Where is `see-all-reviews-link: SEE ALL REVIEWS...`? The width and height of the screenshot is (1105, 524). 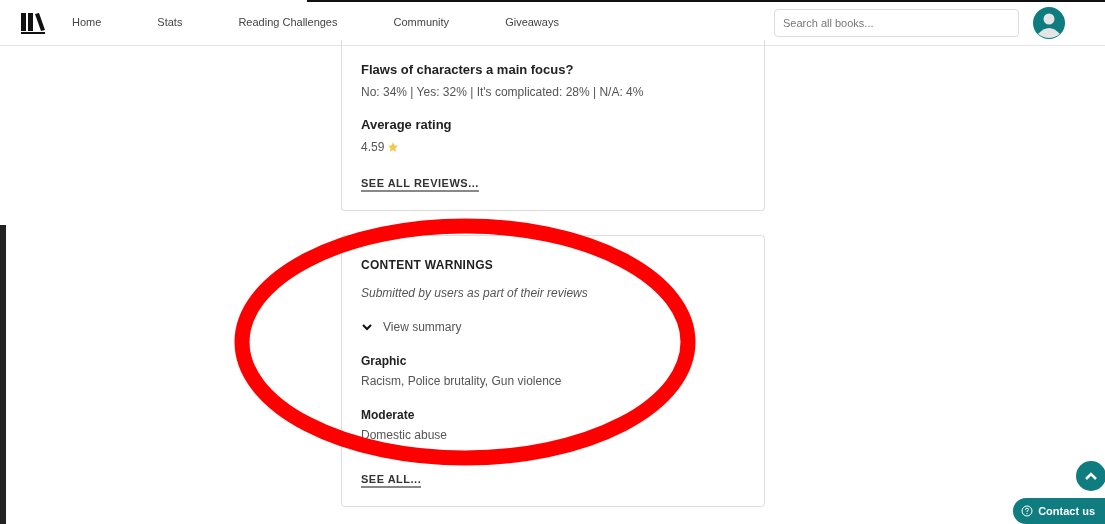 see-all-reviews-link: SEE ALL REVIEWS... is located at coordinates (420, 184).